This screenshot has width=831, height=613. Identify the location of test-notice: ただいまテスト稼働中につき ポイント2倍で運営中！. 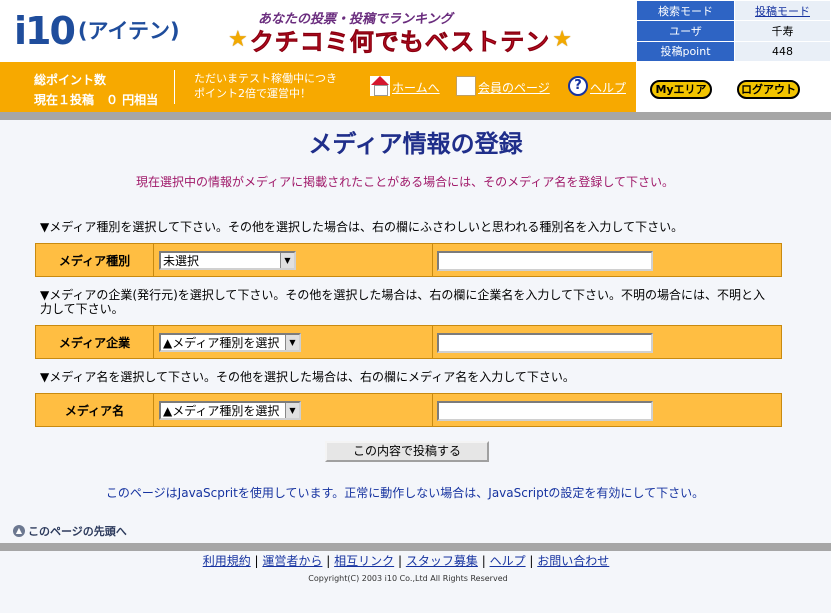
(265, 86).